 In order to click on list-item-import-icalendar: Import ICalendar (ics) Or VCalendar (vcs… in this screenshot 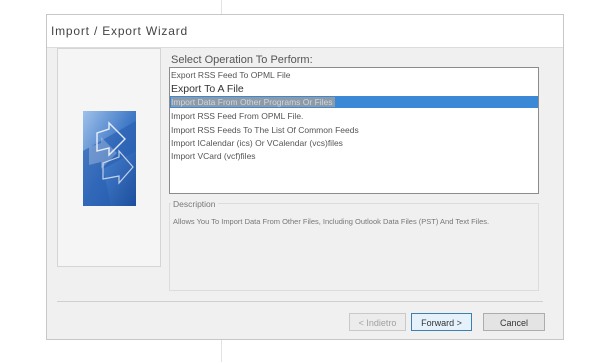, I will do `click(354, 143)`.